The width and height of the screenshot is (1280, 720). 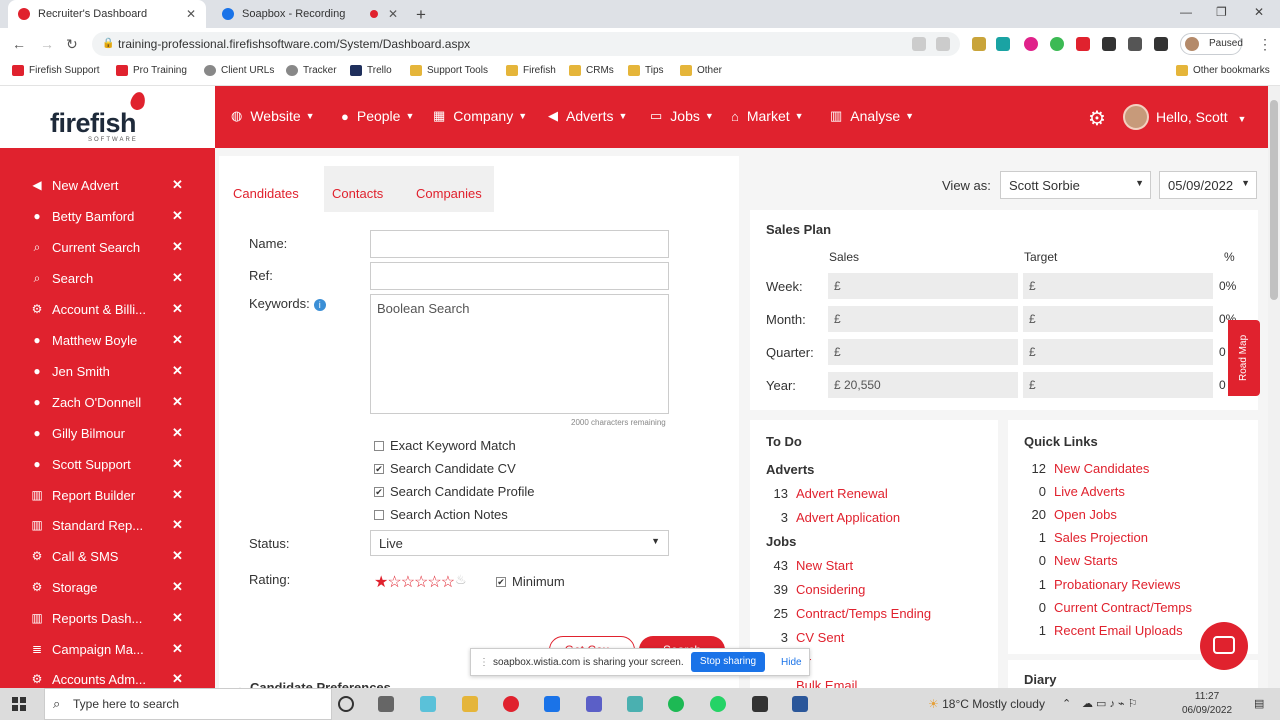 What do you see at coordinates (811, 683) in the screenshot?
I see `todo-item: Bulk Email` at bounding box center [811, 683].